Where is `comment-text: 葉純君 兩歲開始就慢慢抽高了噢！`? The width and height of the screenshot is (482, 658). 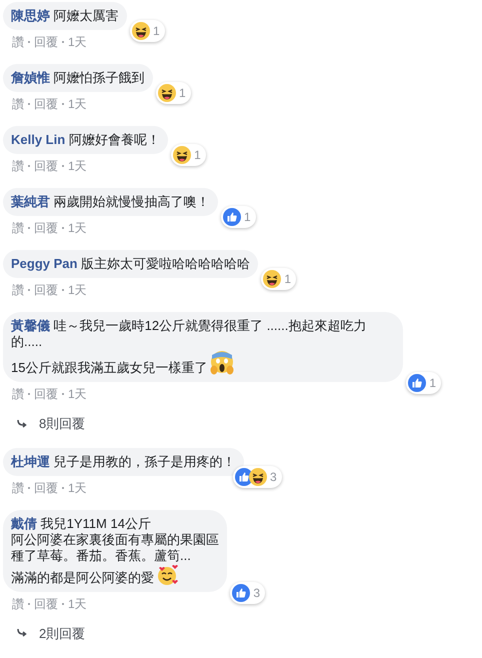
comment-text: 葉純君 兩歲開始就慢慢抽高了噢！ is located at coordinates (110, 202).